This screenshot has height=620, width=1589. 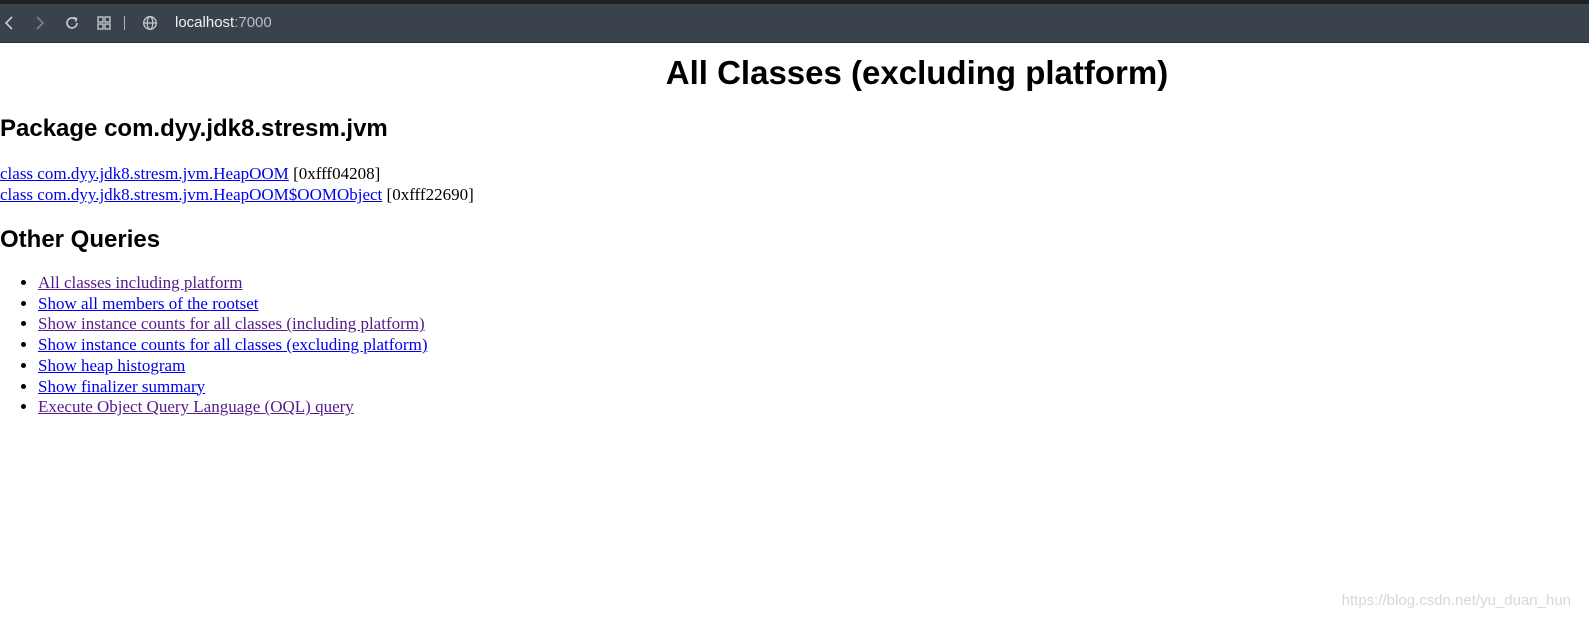 What do you see at coordinates (917, 72) in the screenshot?
I see `page-title: All Classes (excluding platform)` at bounding box center [917, 72].